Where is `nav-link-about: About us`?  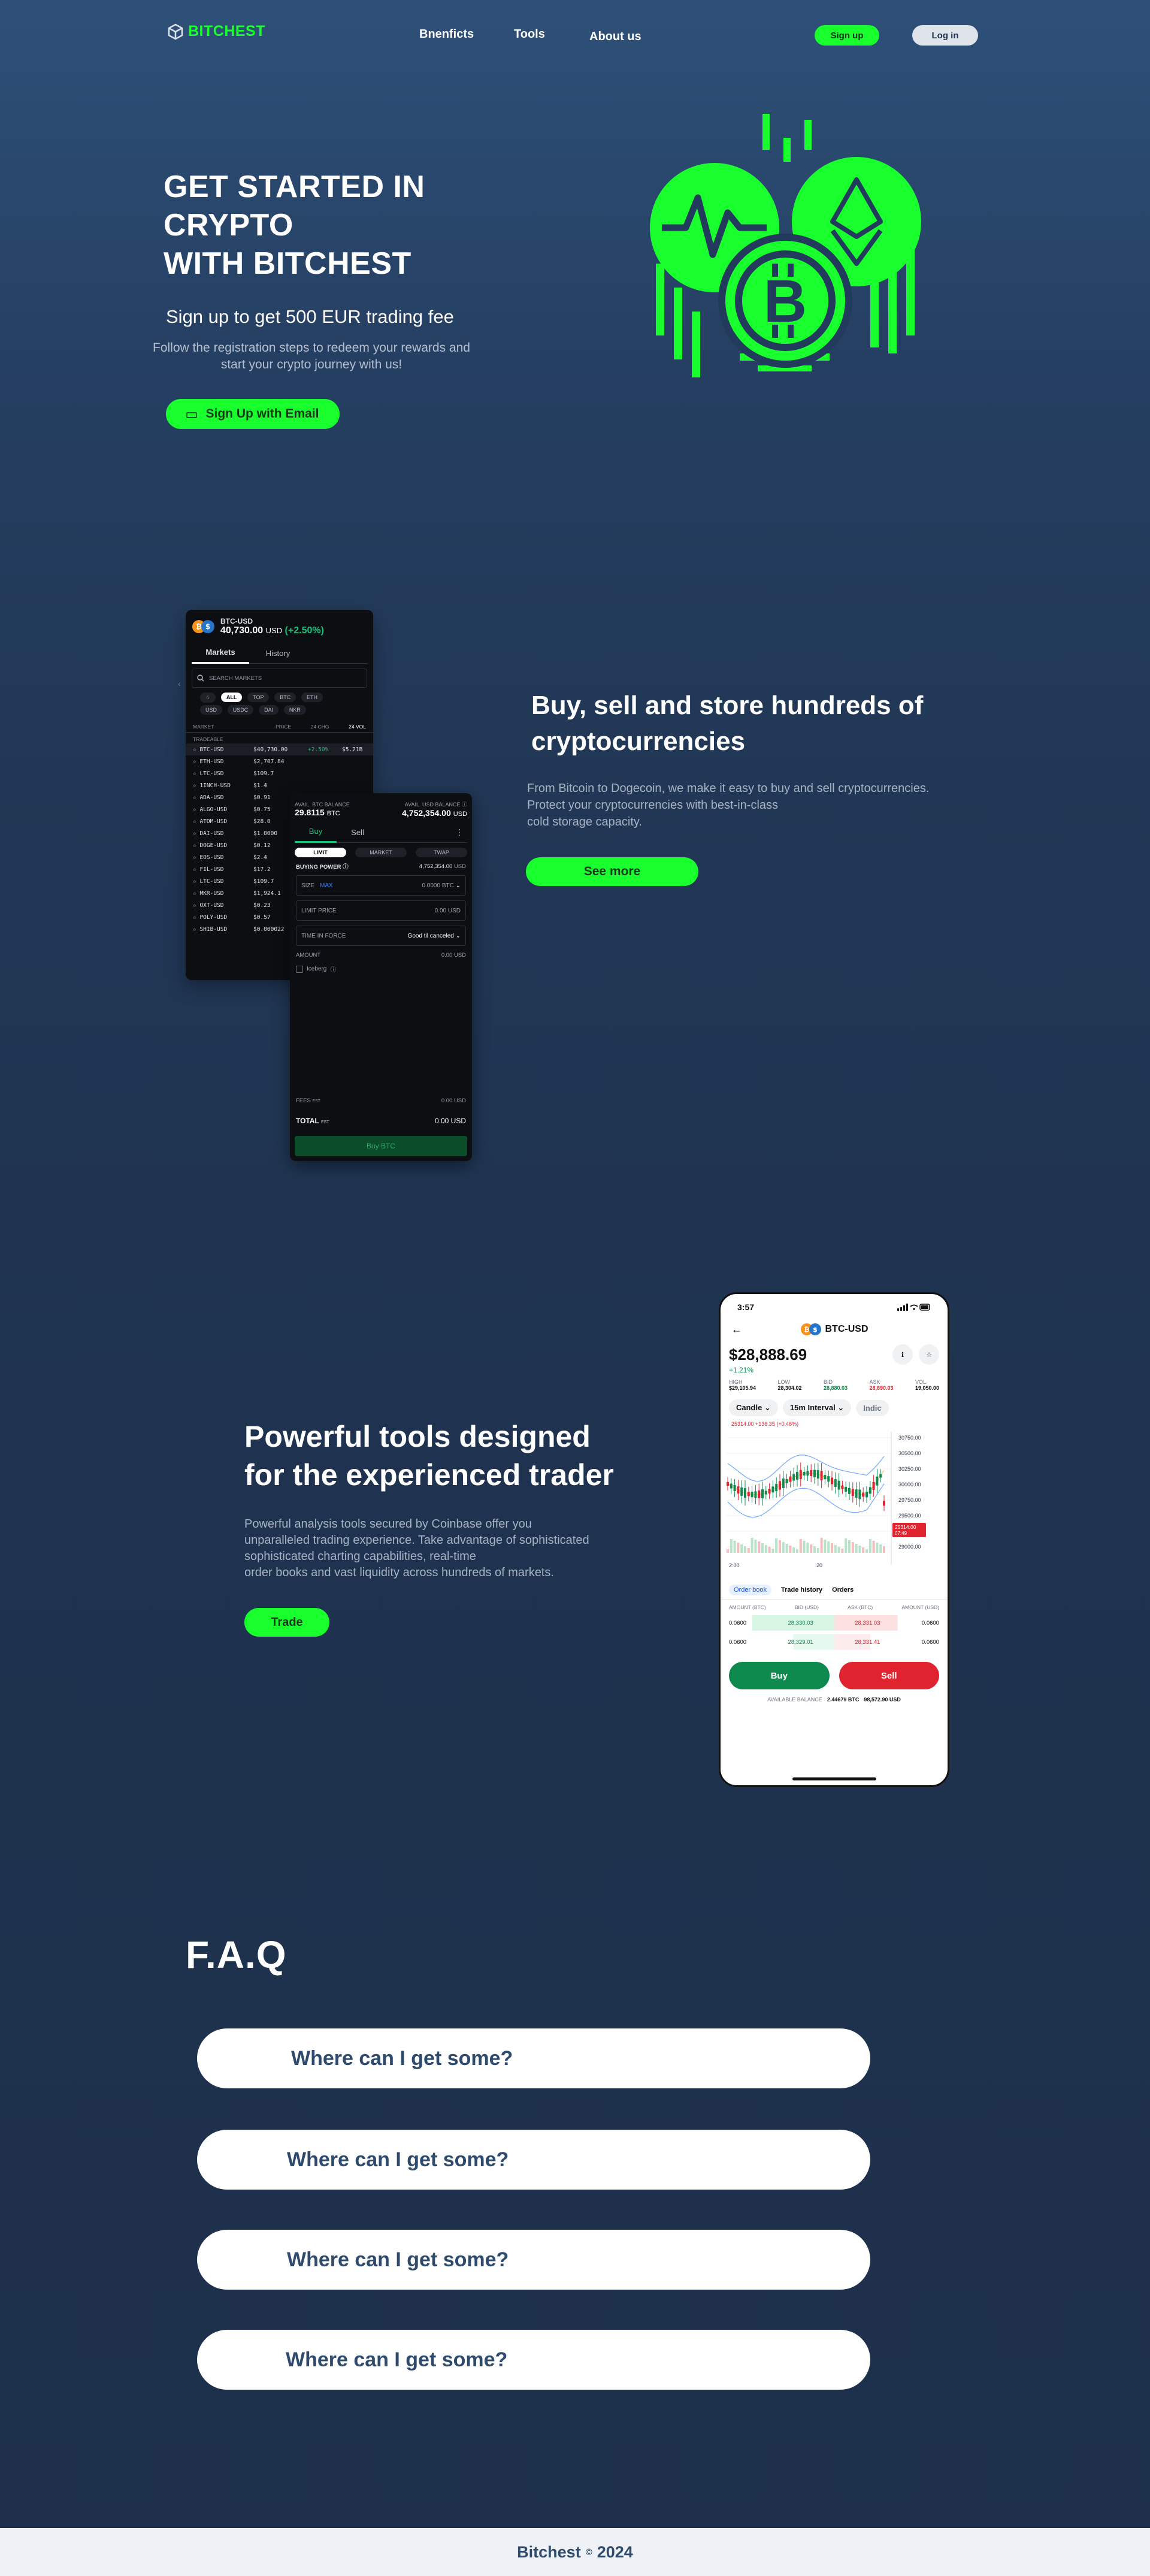
nav-link-about: About us is located at coordinates (615, 37).